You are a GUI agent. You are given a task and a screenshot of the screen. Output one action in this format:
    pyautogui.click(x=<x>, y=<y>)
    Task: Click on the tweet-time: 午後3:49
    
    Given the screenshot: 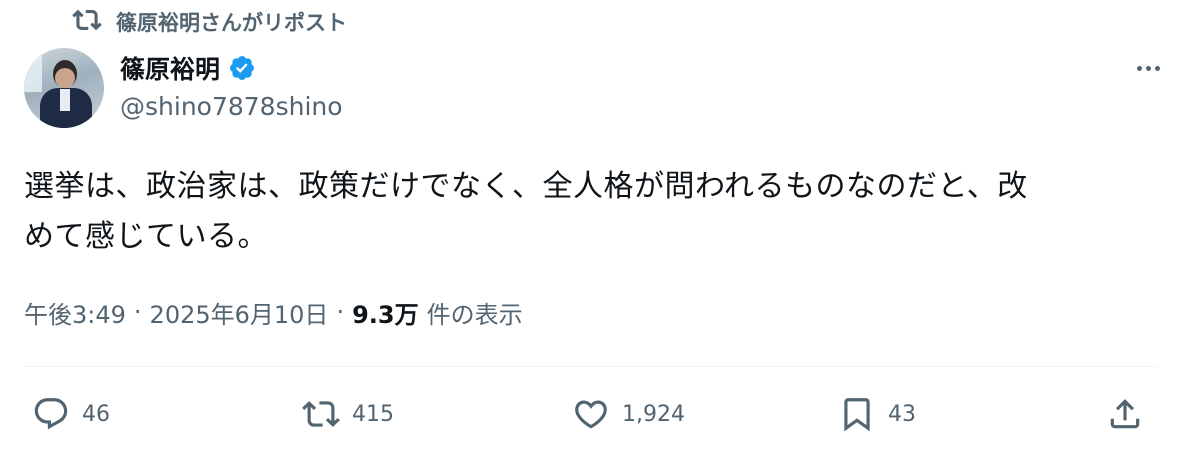 What is the action you would take?
    pyautogui.click(x=75, y=312)
    